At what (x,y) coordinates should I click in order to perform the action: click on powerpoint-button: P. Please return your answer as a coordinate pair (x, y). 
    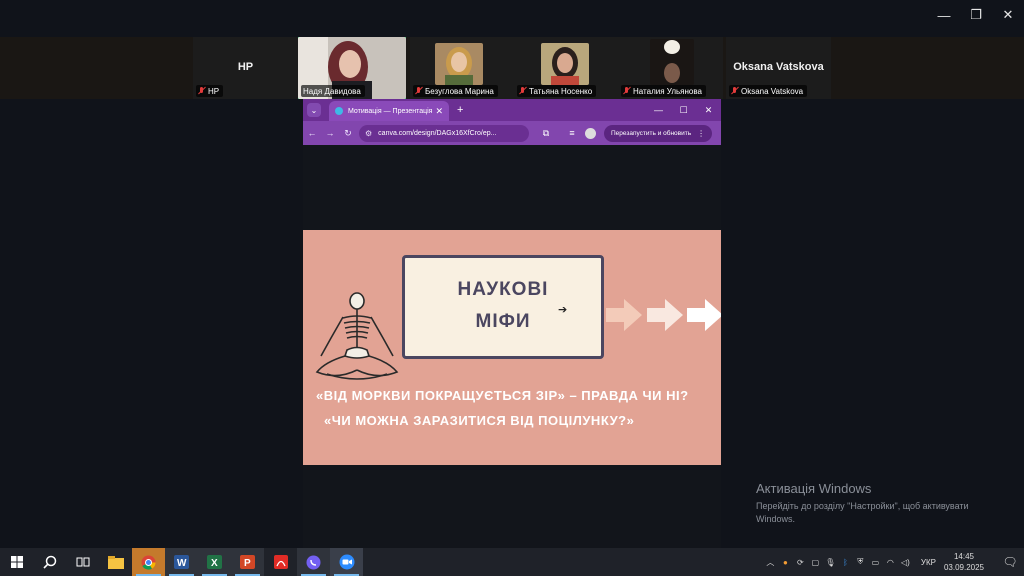
    Looking at the image, I should click on (247, 562).